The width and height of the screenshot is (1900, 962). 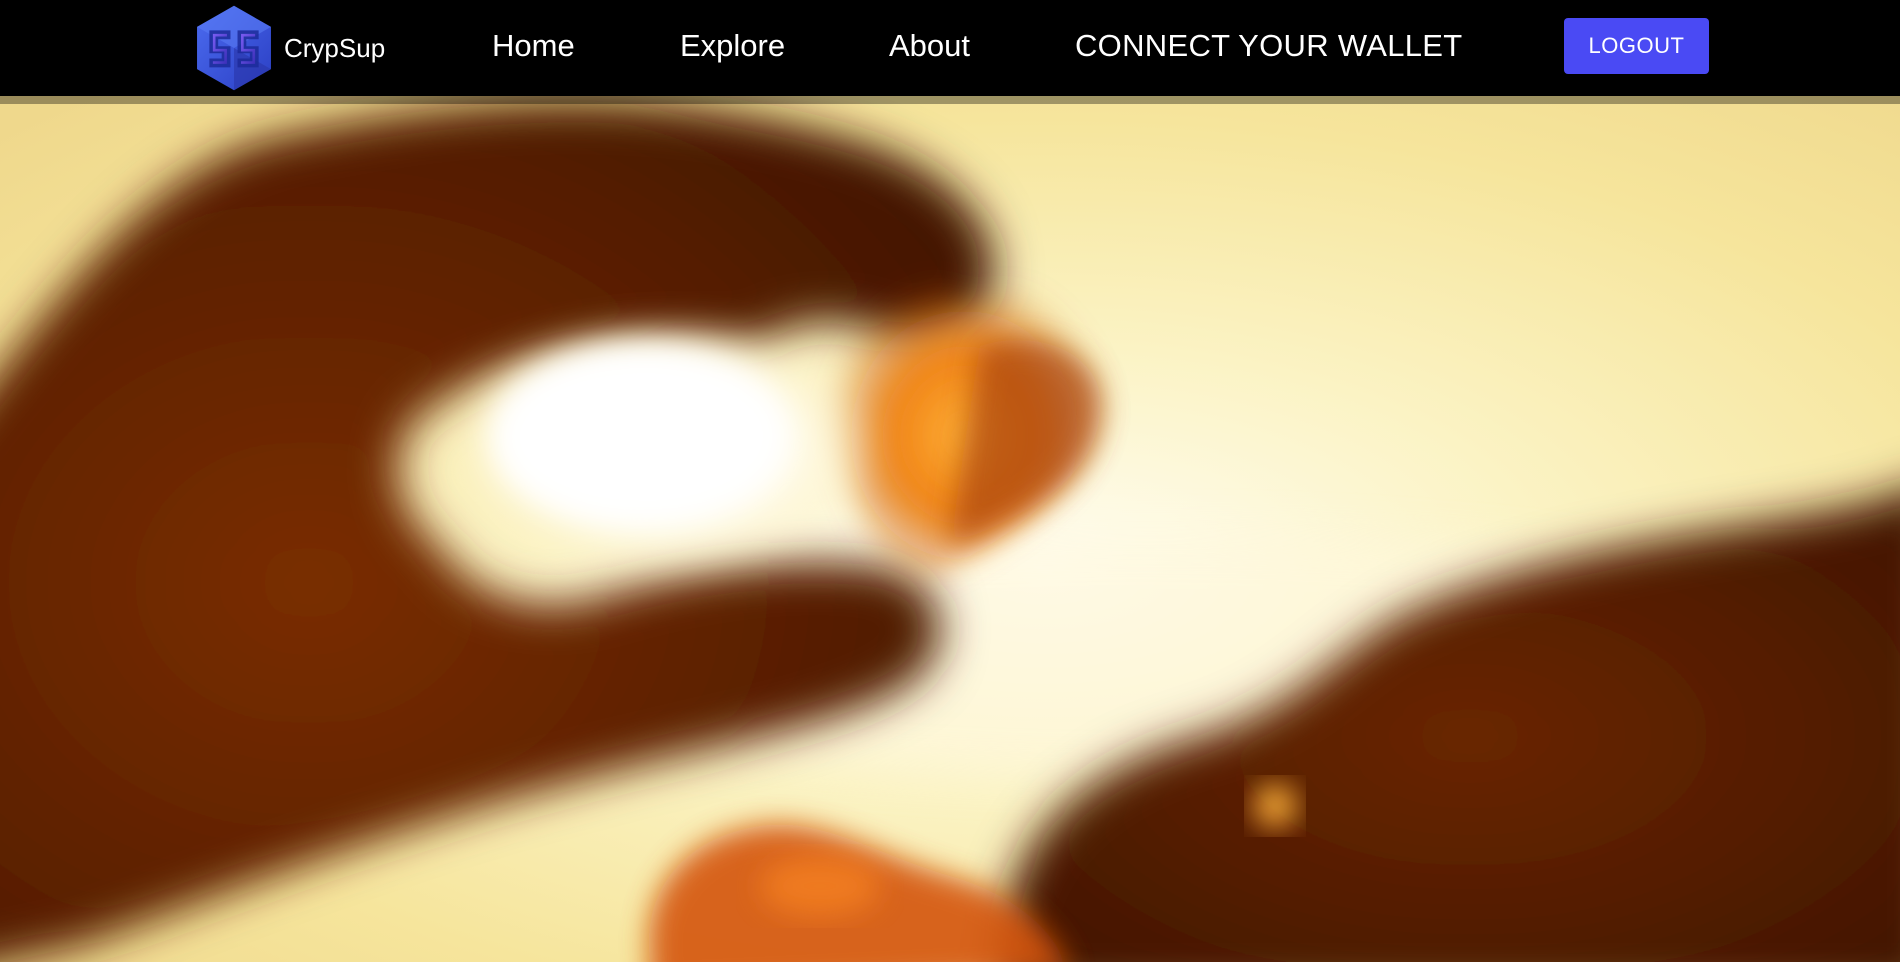 I want to click on nav-explore-link: Explore, so click(x=732, y=46).